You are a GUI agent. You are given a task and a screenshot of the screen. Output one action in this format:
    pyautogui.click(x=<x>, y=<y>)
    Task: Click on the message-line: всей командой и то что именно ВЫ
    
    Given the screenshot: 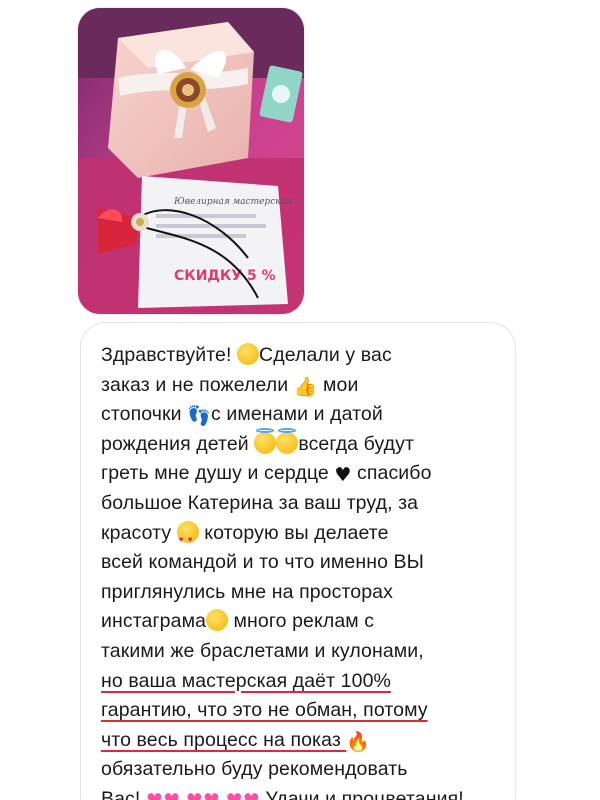 What is the action you would take?
    pyautogui.click(x=298, y=563)
    